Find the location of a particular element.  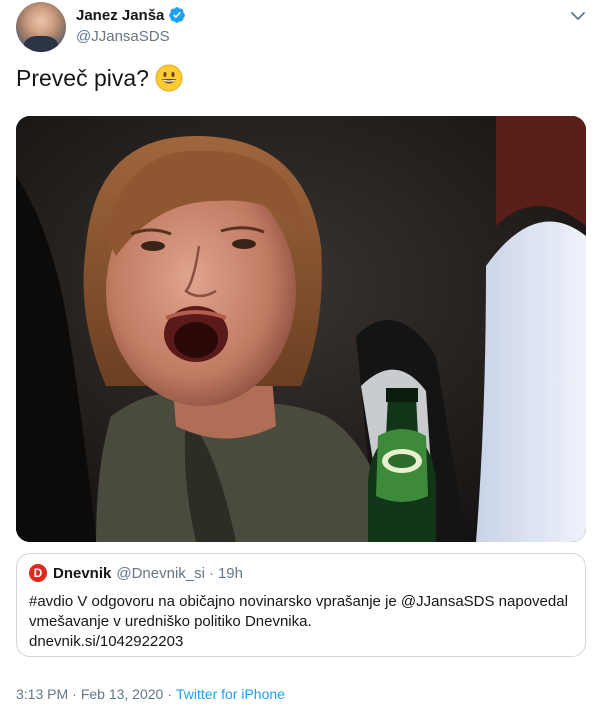

chevron-down-icon is located at coordinates (578, 16).